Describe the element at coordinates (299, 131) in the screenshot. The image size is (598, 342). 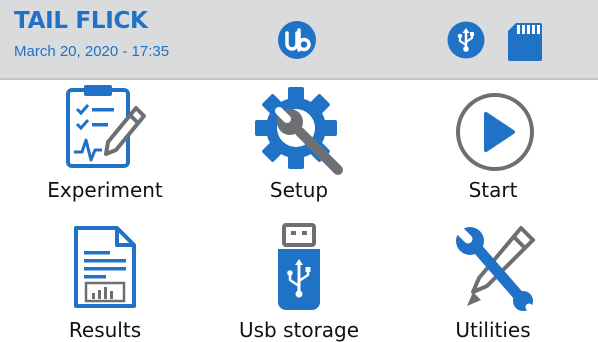
I see `gear-wrench-icon` at that location.